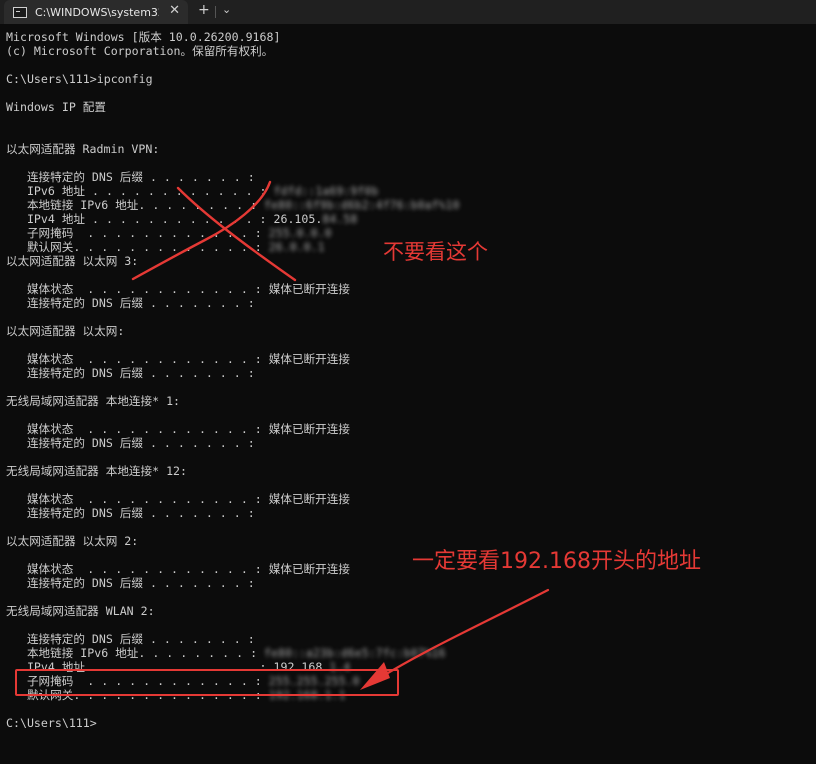 The height and width of the screenshot is (764, 816). I want to click on console-line-text: 无线局域网适配器 本地连接* 12:, so click(97, 471).